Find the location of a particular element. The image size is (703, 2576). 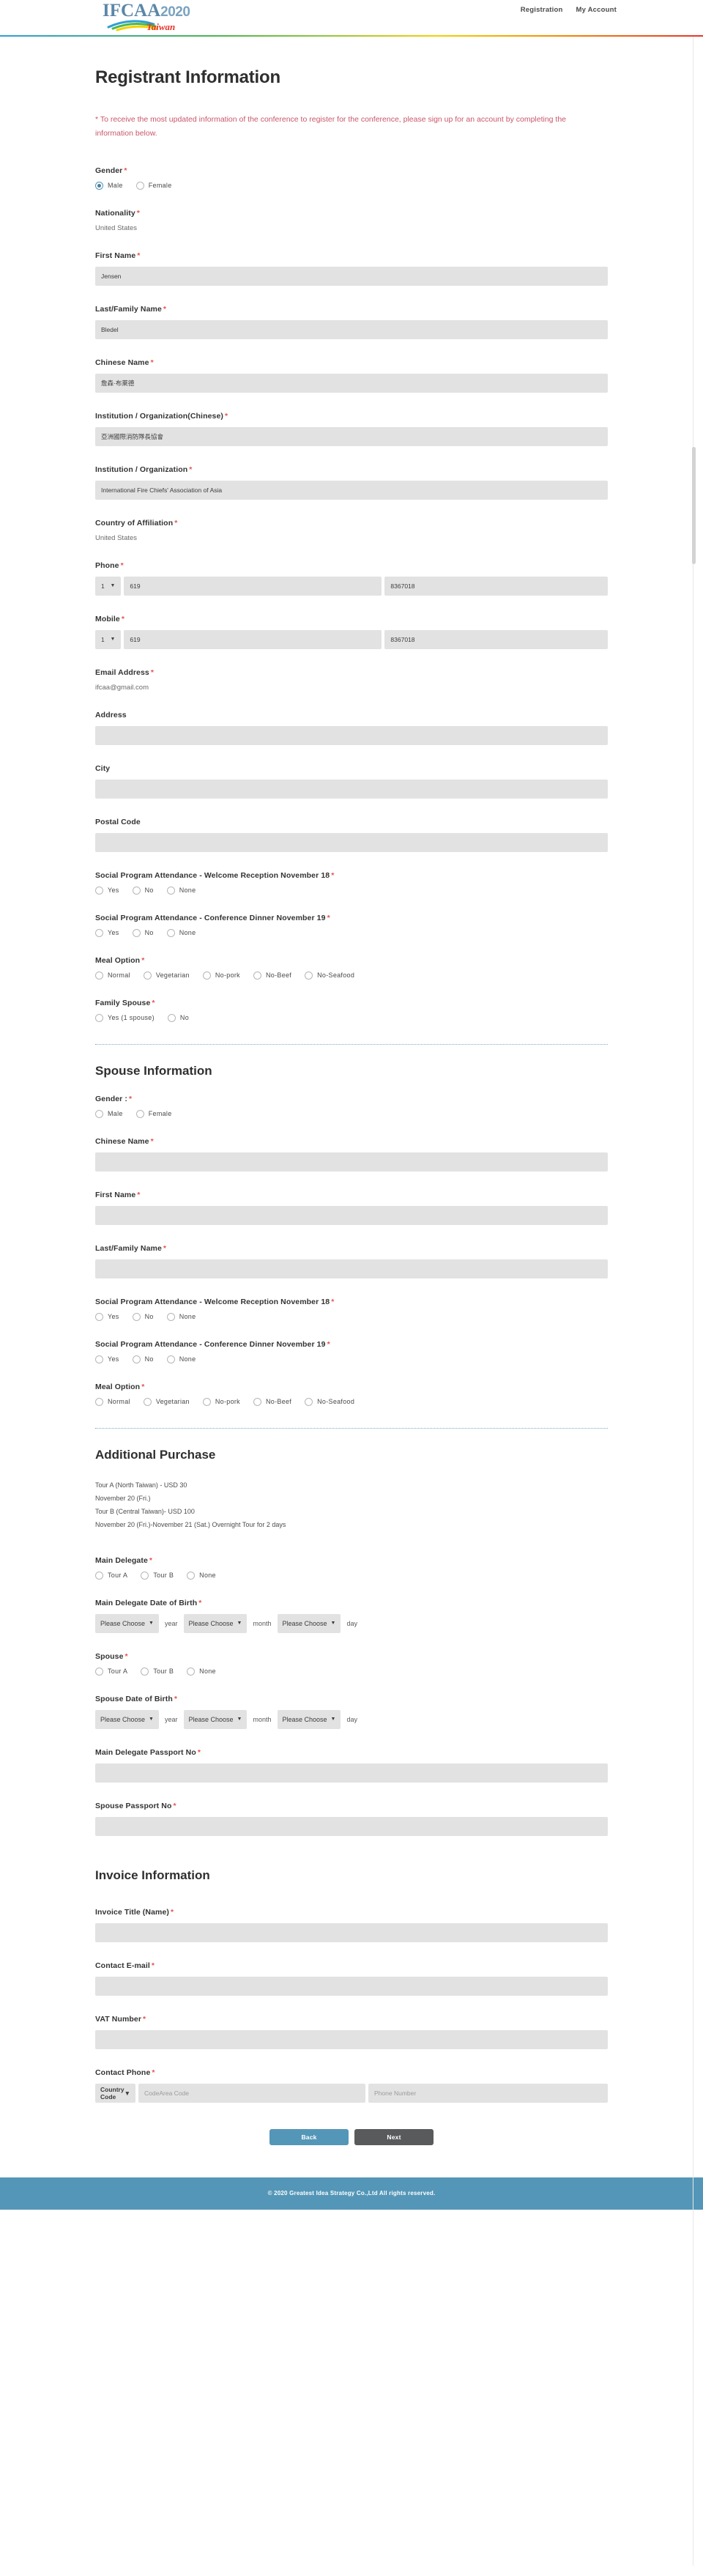

radio-label: Male is located at coordinates (115, 1114).